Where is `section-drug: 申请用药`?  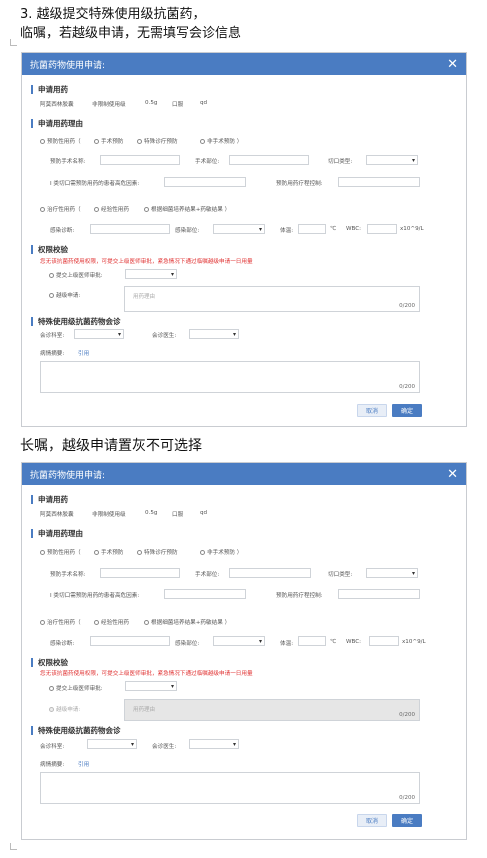
section-drug: 申请用药 is located at coordinates (49, 499).